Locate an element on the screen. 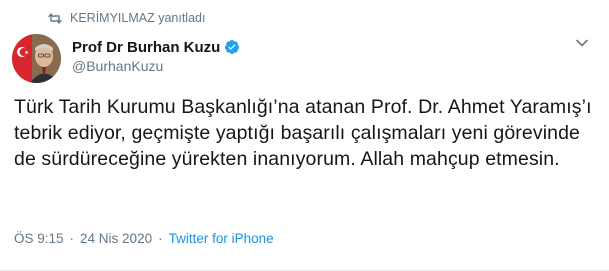 Image resolution: width=609 pixels, height=271 pixels. author-block: Prof Dr Burhan Kuzu @BurhanKuzu is located at coordinates (156, 55).